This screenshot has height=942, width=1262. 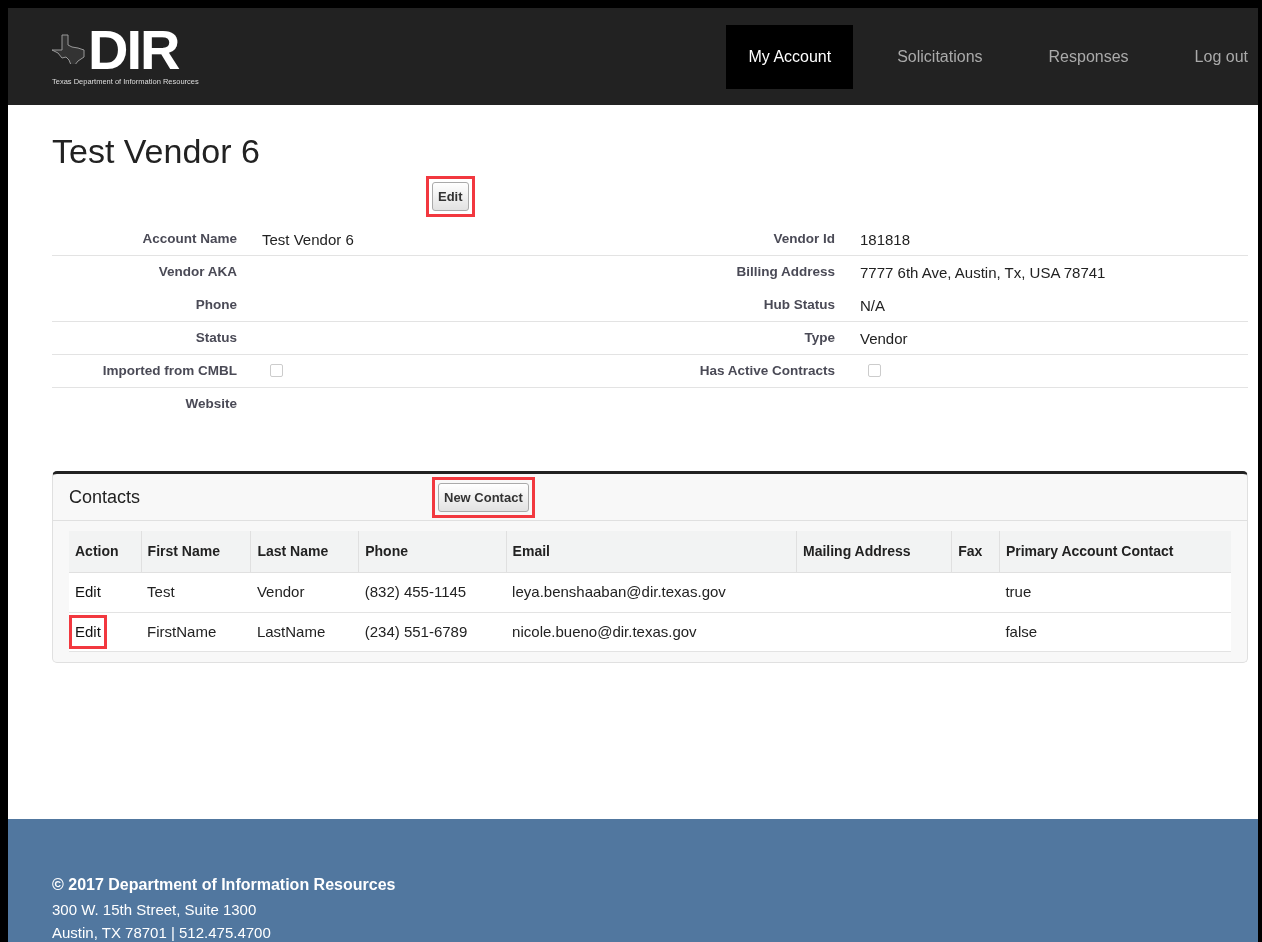 What do you see at coordinates (105, 552) in the screenshot?
I see `column-header: Action` at bounding box center [105, 552].